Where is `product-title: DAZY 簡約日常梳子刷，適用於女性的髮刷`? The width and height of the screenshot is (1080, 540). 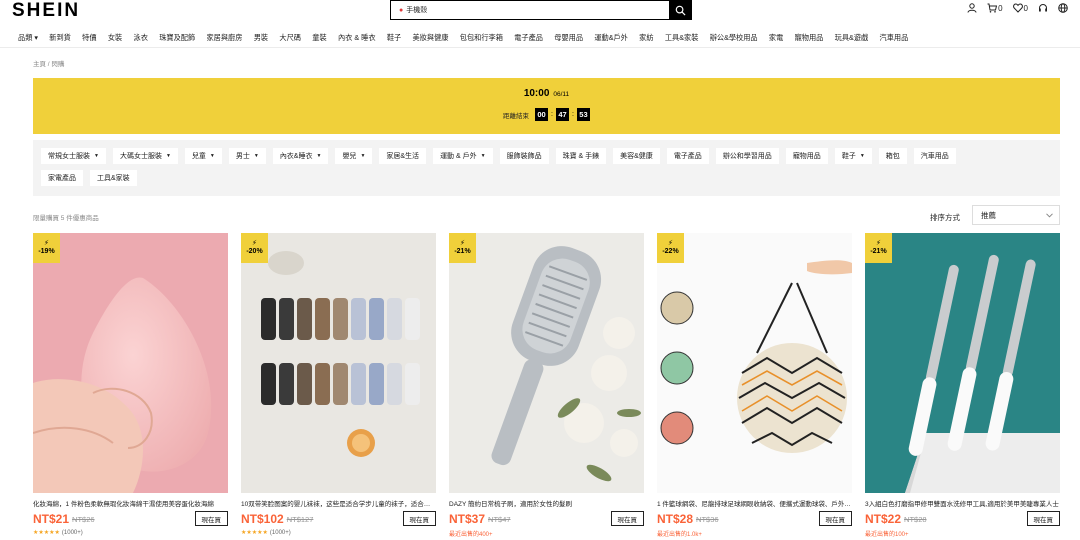
product-title: DAZY 簡約日常梳子刷，適用於女性的髮刷 is located at coordinates (546, 503).